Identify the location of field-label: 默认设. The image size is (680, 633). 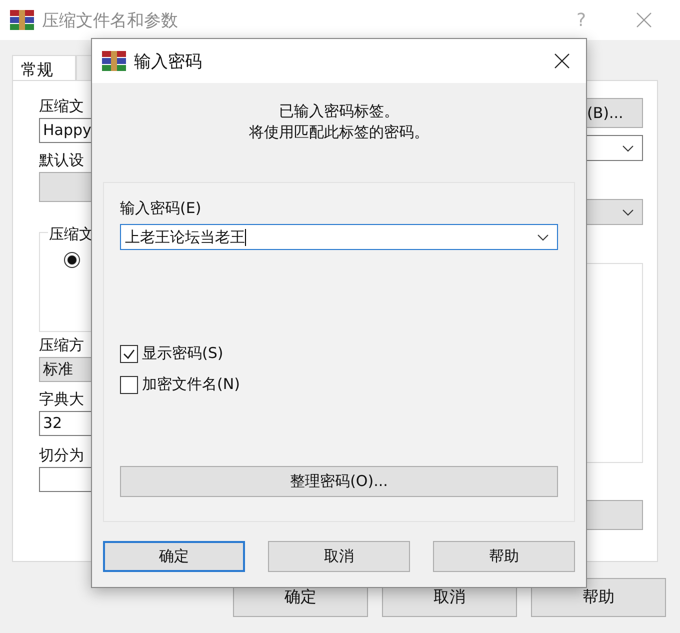
(62, 160).